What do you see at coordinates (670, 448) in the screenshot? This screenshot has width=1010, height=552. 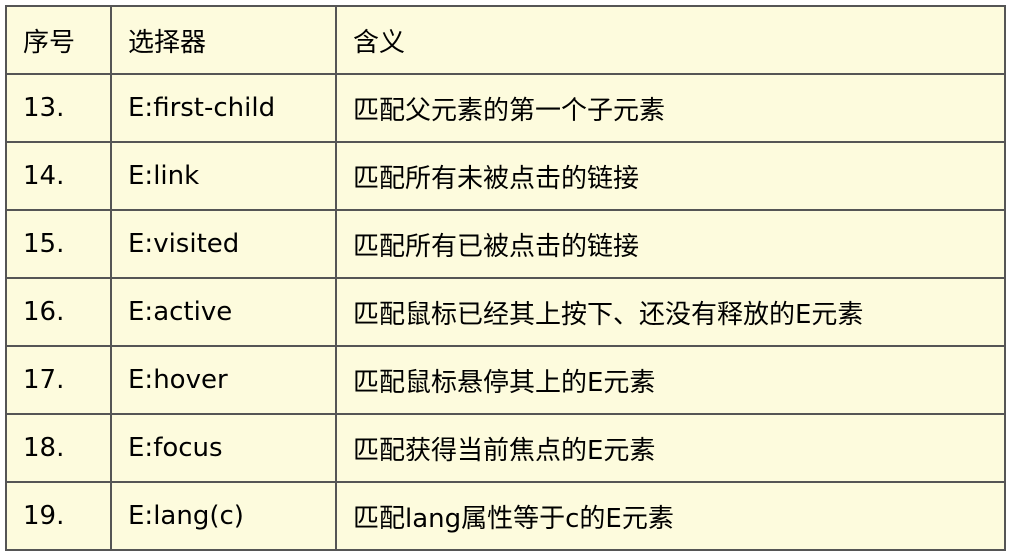 I see `row-meaning: 匹配获得当前焦点的E元素` at bounding box center [670, 448].